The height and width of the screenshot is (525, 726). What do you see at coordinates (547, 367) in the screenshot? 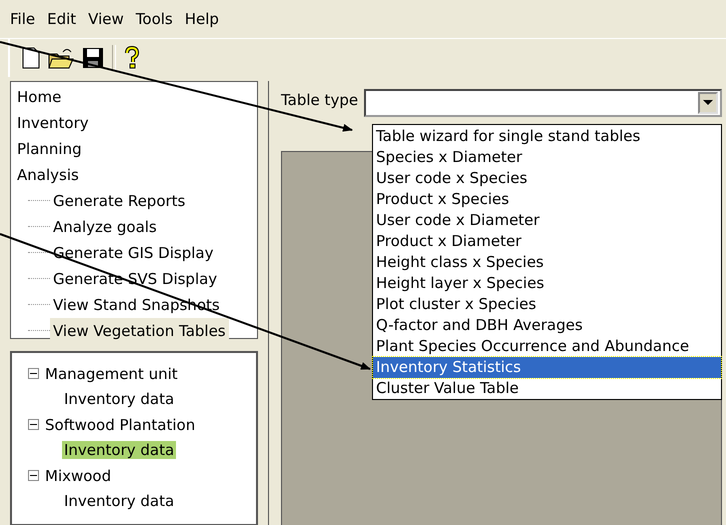
I see `dropdown-option: Inventory Statistics` at bounding box center [547, 367].